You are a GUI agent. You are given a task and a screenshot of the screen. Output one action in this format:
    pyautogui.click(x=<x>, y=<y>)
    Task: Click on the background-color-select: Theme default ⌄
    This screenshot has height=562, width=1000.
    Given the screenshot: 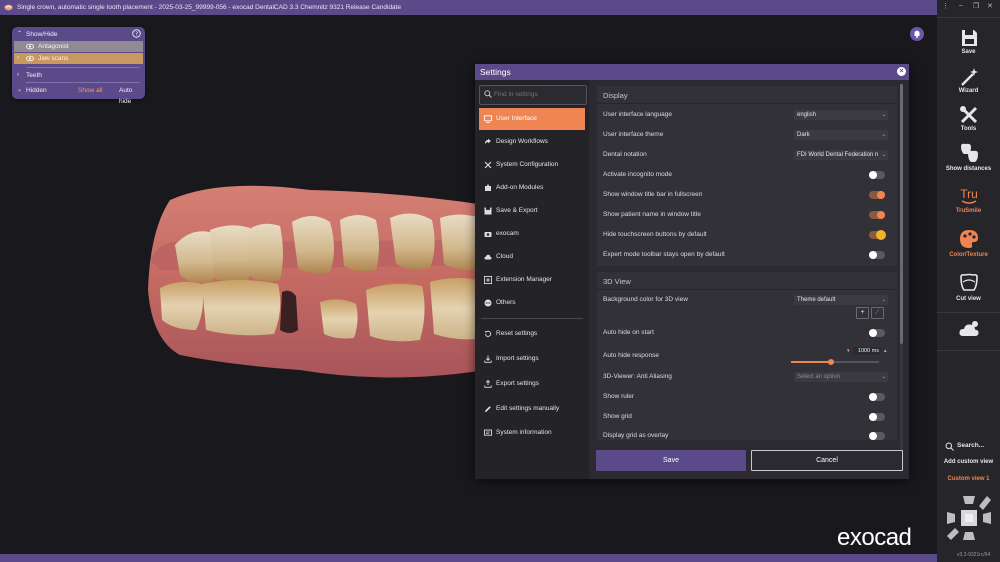 What is the action you would take?
    pyautogui.click(x=841, y=300)
    